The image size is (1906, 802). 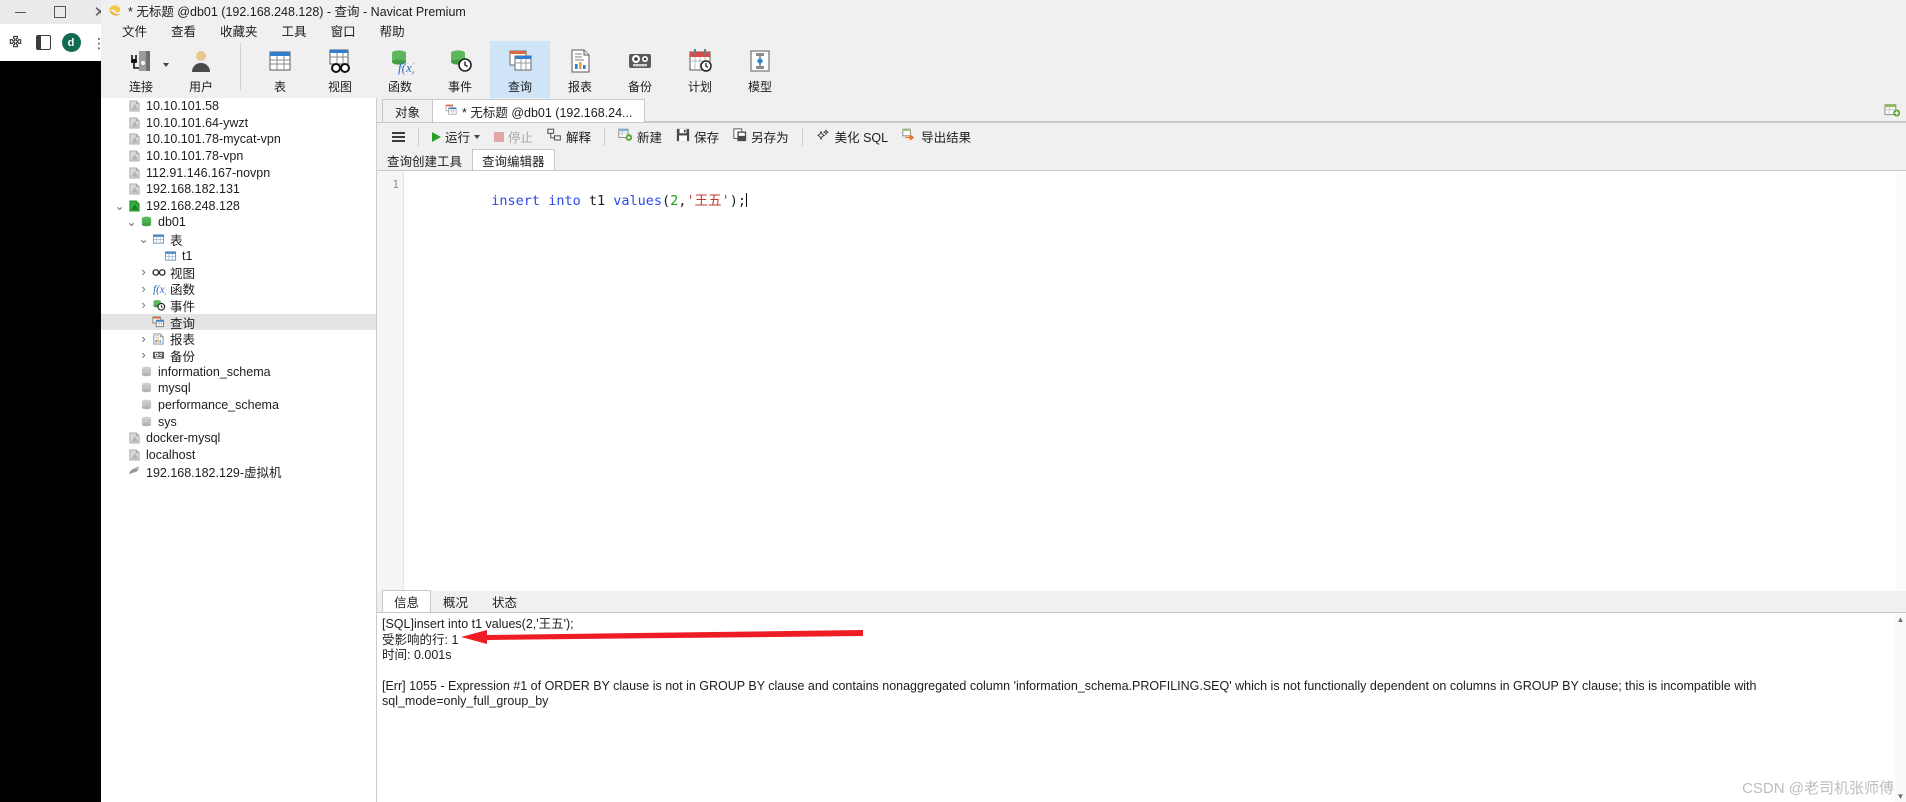 What do you see at coordinates (392, 30) in the screenshot?
I see `menu-item-help: 帮助` at bounding box center [392, 30].